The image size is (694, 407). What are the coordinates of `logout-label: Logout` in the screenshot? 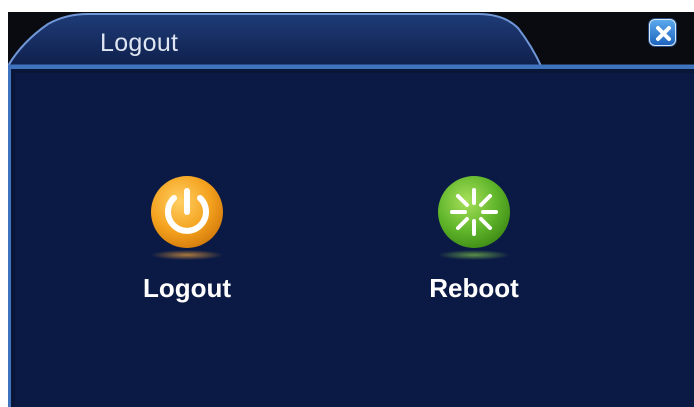 It's located at (187, 288).